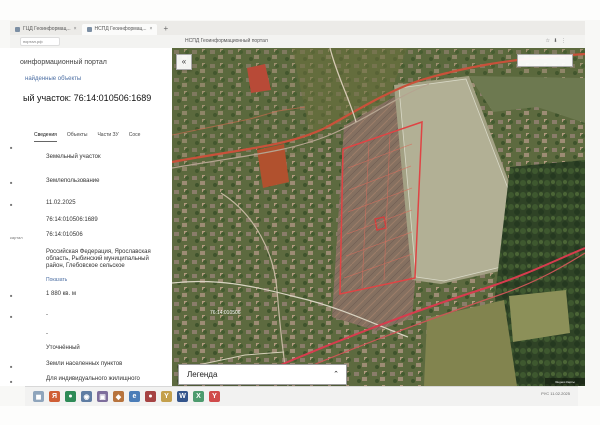 This screenshot has width=600, height=425. I want to click on scan-border-bottom, so click(300, 415).